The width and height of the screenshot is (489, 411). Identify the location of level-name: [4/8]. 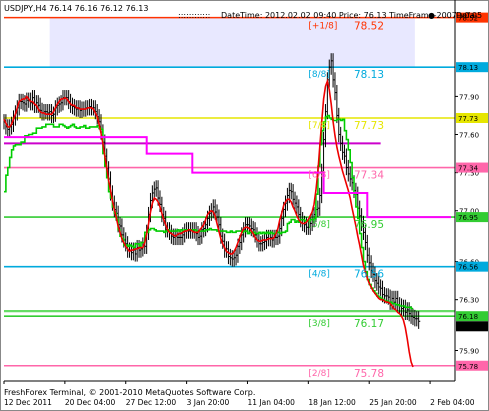
(319, 275).